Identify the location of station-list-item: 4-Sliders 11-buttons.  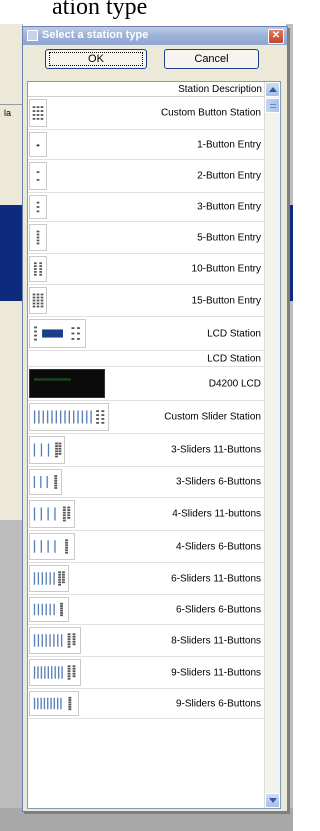
(146, 514).